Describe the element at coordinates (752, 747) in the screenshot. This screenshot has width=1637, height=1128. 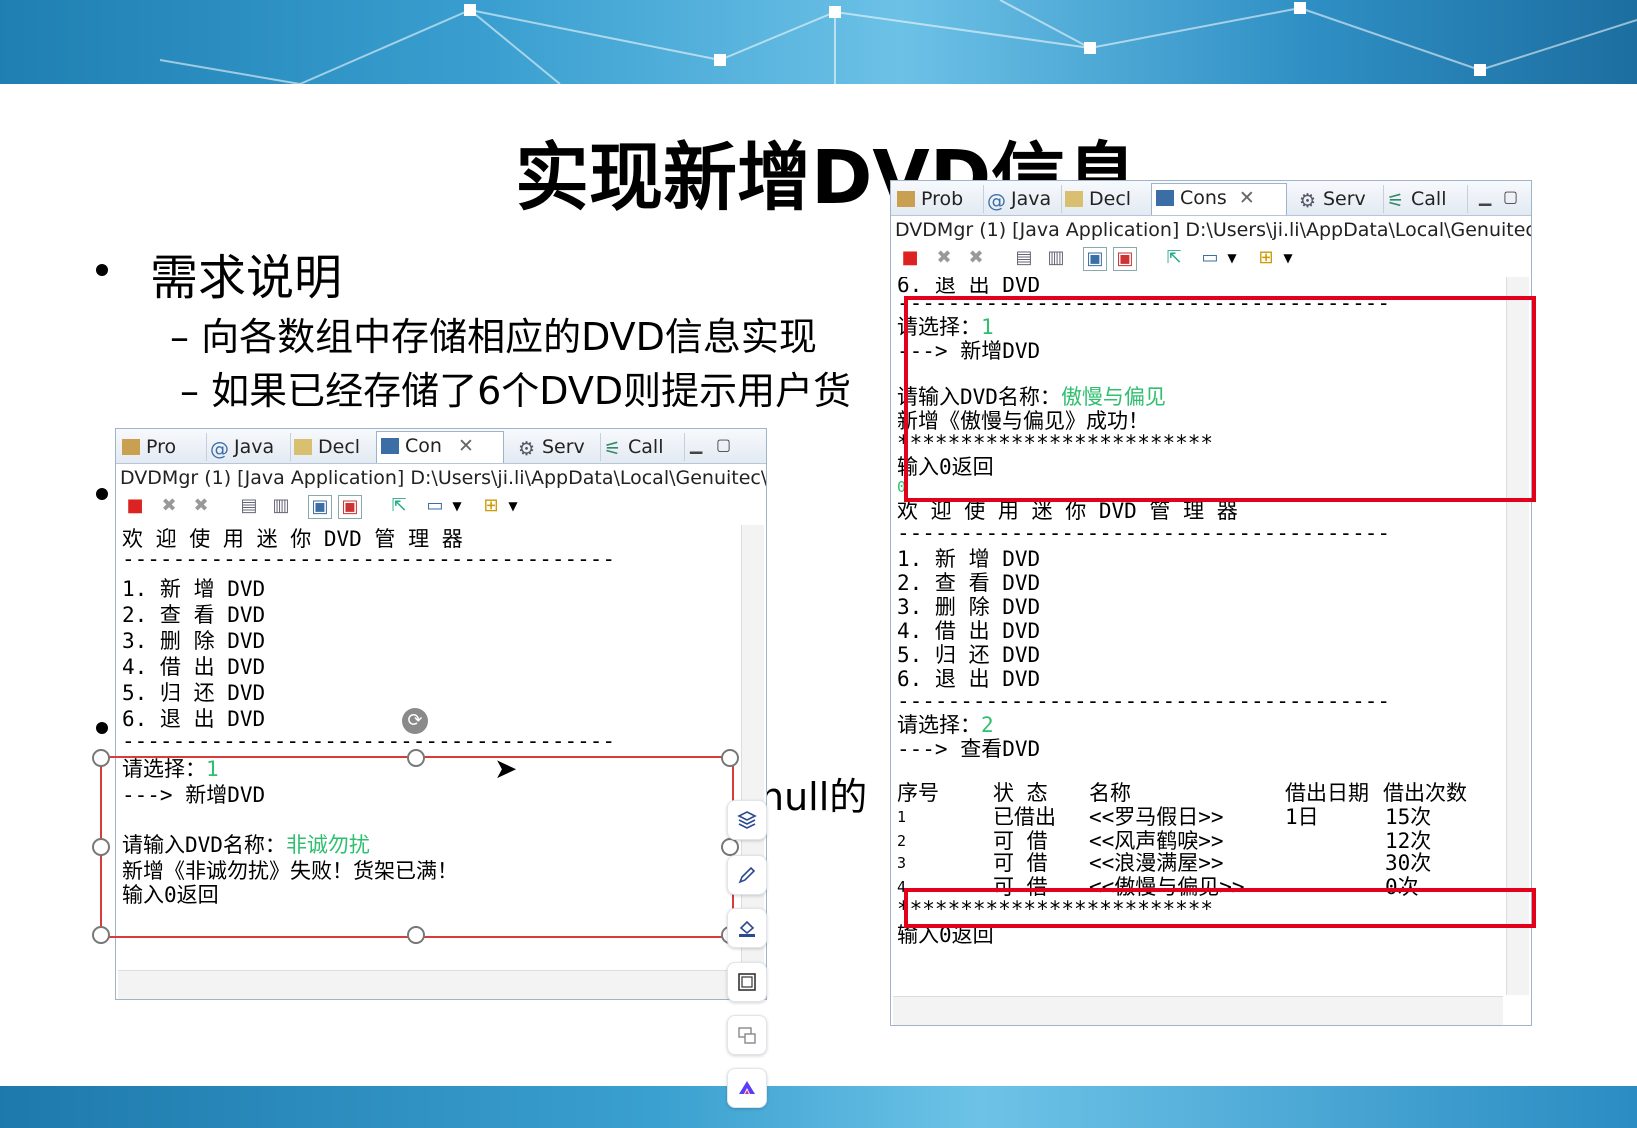
I see `vertical-scrollbar` at that location.